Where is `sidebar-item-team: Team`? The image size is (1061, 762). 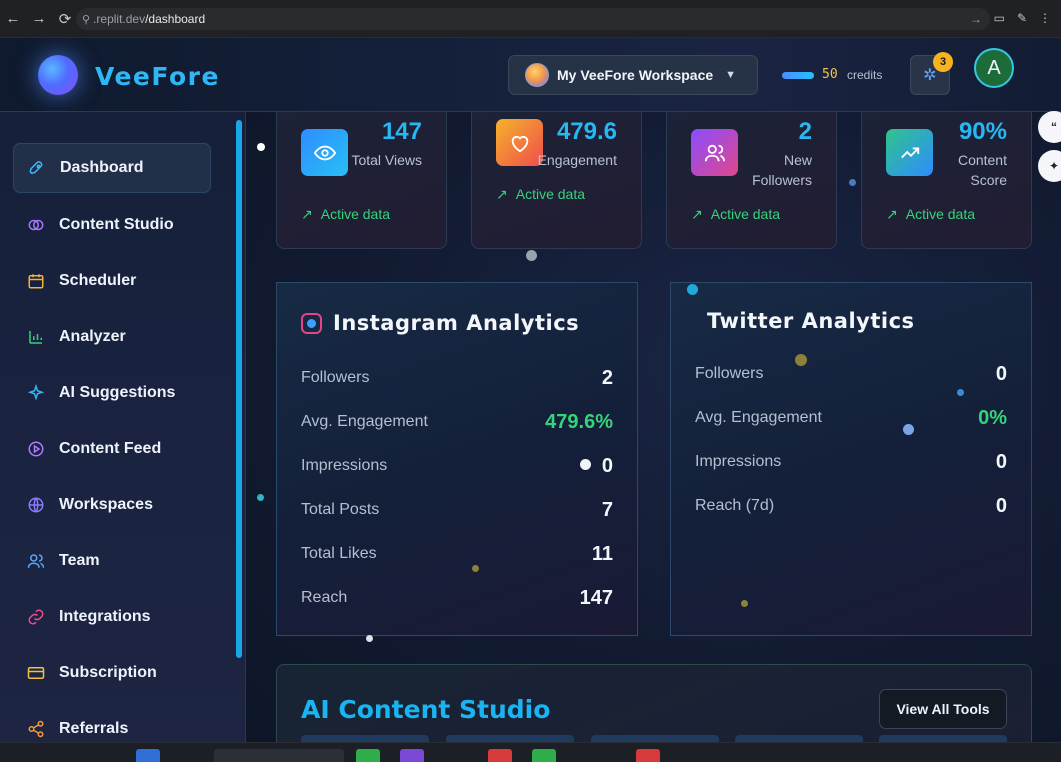
sidebar-item-team: Team is located at coordinates (112, 561).